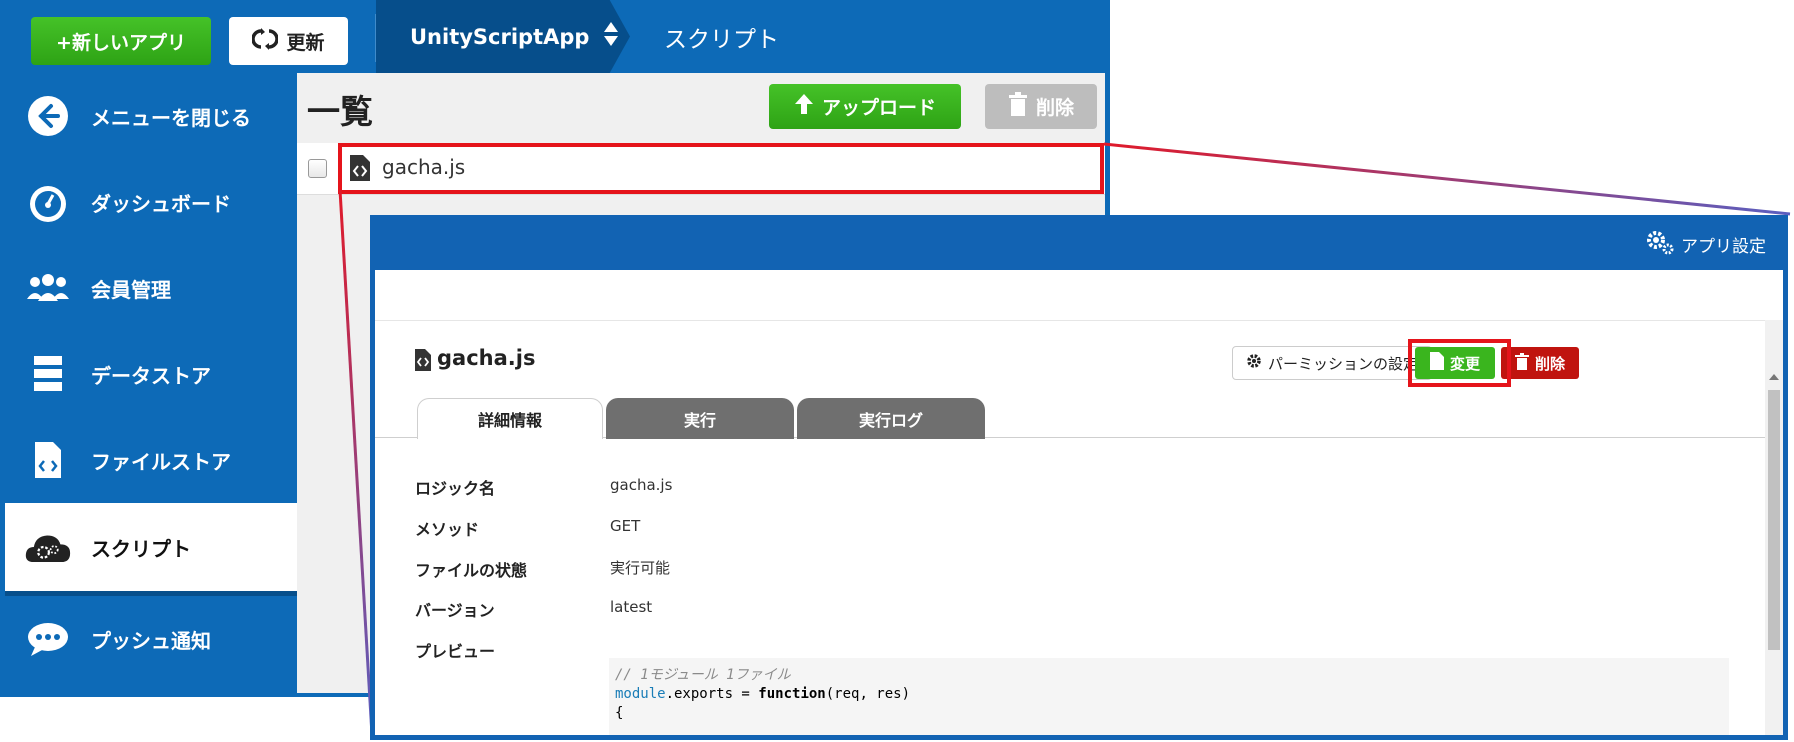 This screenshot has width=1794, height=742. I want to click on tab-run: 実行, so click(700, 418).